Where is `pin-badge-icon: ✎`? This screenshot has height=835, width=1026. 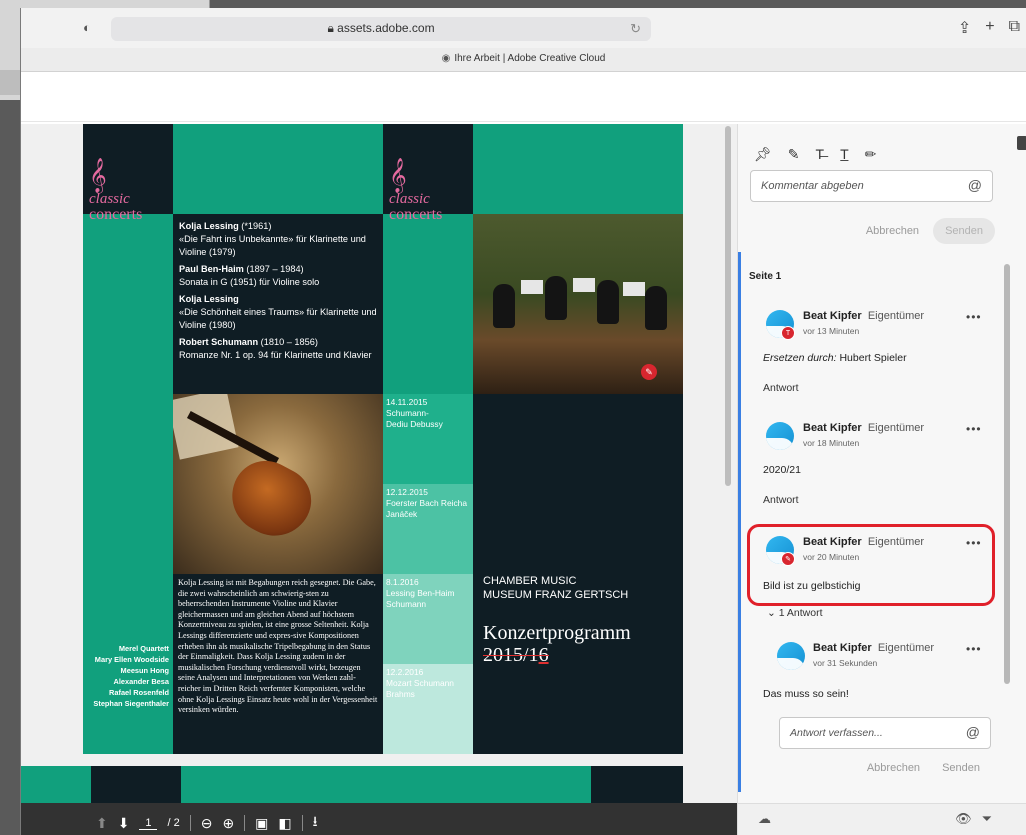
pin-badge-icon: ✎ is located at coordinates (788, 559).